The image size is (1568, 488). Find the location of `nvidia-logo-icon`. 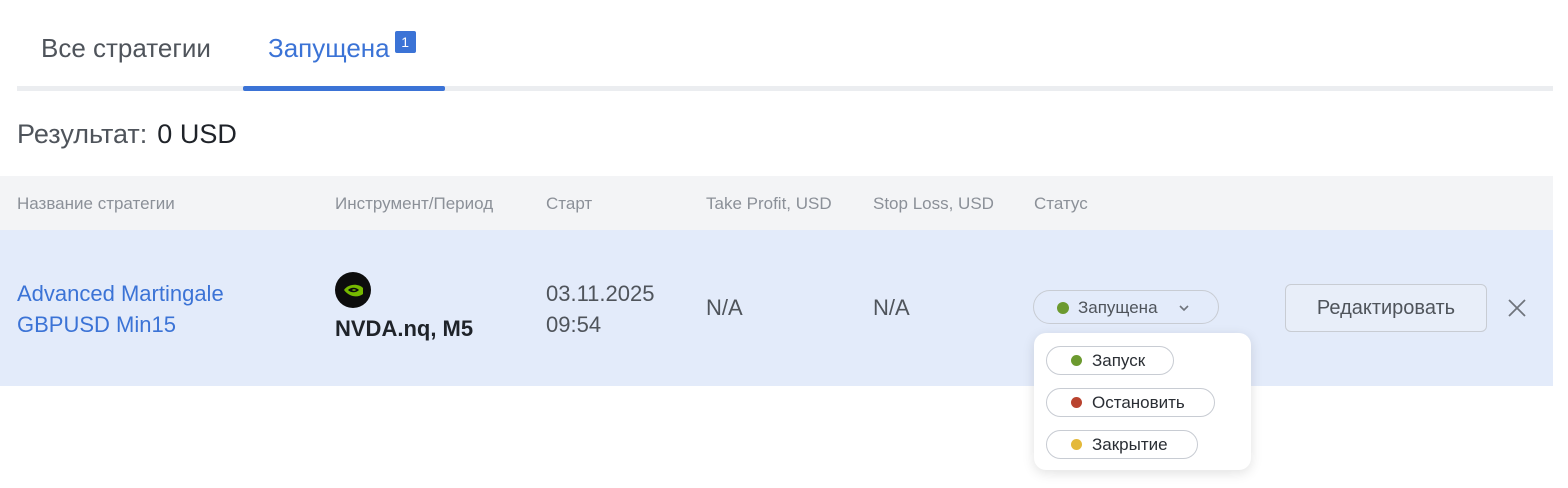

nvidia-logo-icon is located at coordinates (353, 290).